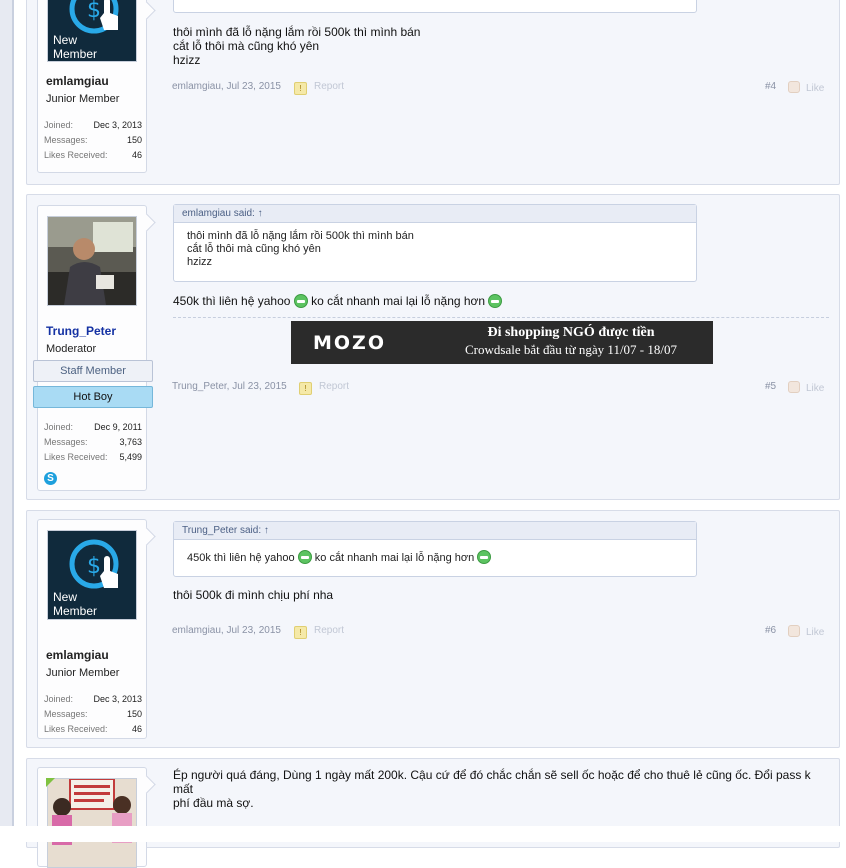 The width and height of the screenshot is (846, 868). What do you see at coordinates (571, 332) in the screenshot?
I see `ad-headline: Đi shopping NGÓ được tiền` at bounding box center [571, 332].